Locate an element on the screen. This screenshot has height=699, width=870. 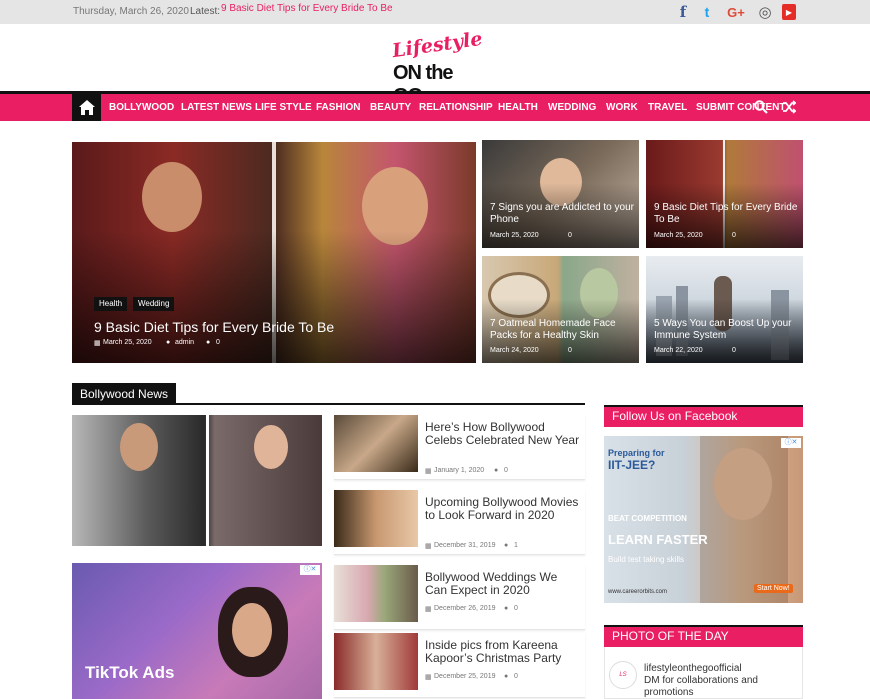
grid-post-1-comments: 0 is located at coordinates (570, 235).